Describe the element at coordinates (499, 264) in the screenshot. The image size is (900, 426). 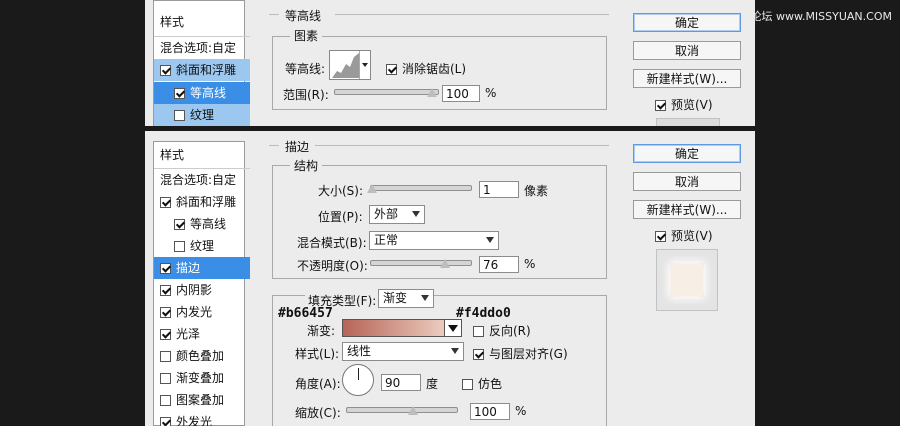
I see `opacity-input: 76` at that location.